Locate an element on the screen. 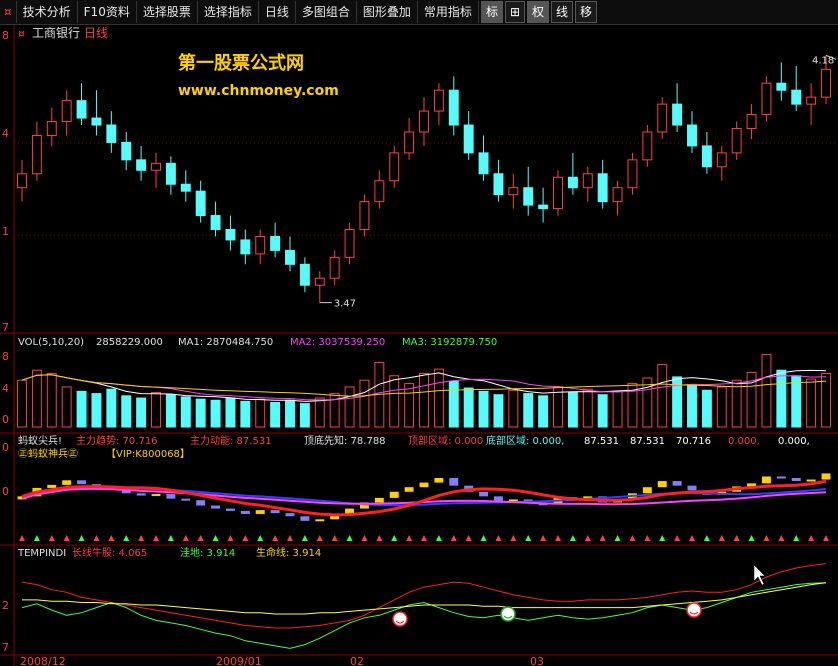 This screenshot has height=666, width=838. mark-button: 标 is located at coordinates (491, 12).